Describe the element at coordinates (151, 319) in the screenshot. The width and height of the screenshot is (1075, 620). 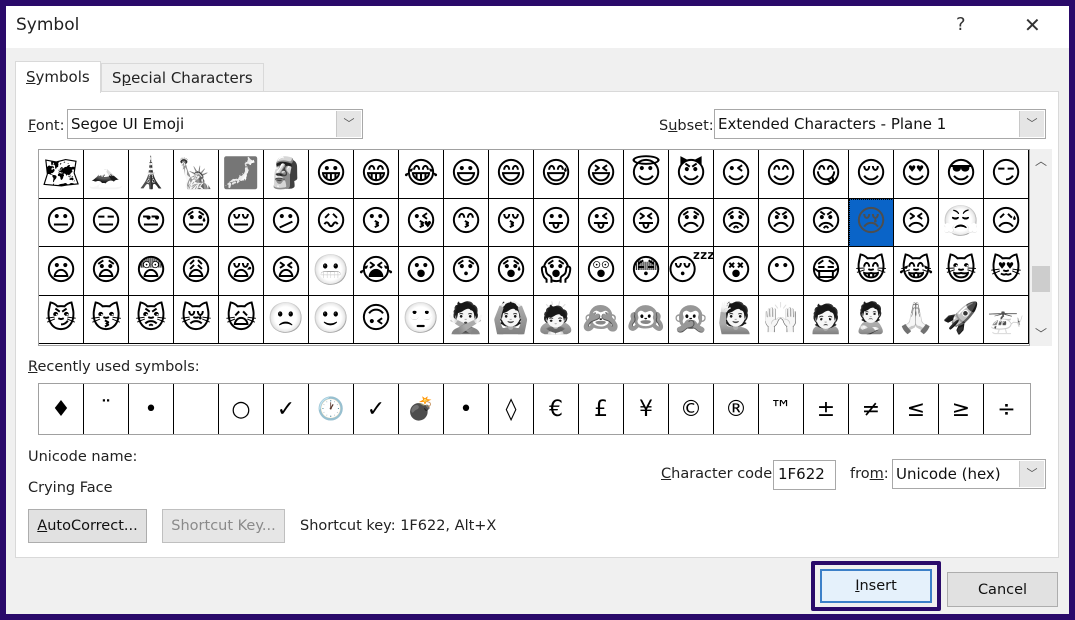
I see `symbol-cell: 😾` at that location.